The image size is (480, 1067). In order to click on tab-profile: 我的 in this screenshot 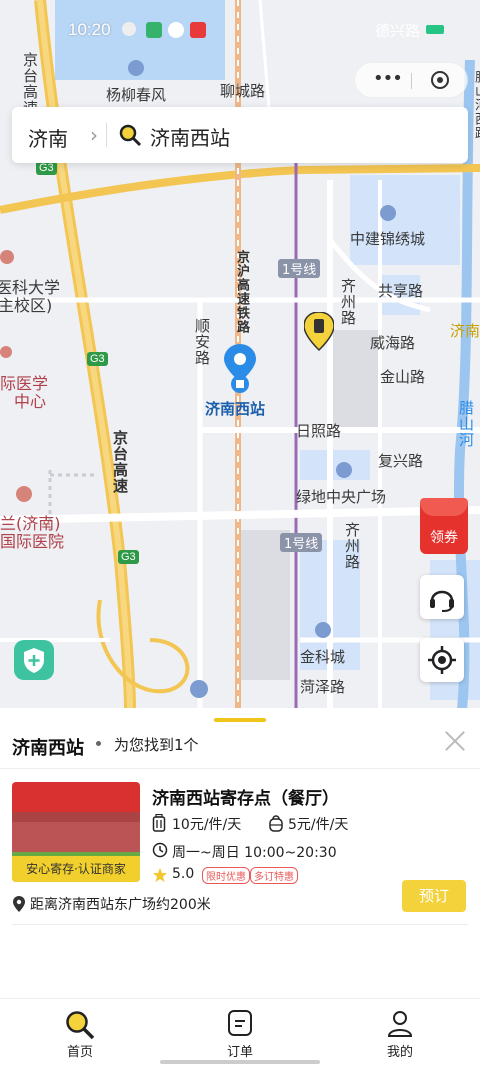, I will do `click(400, 1033)`.